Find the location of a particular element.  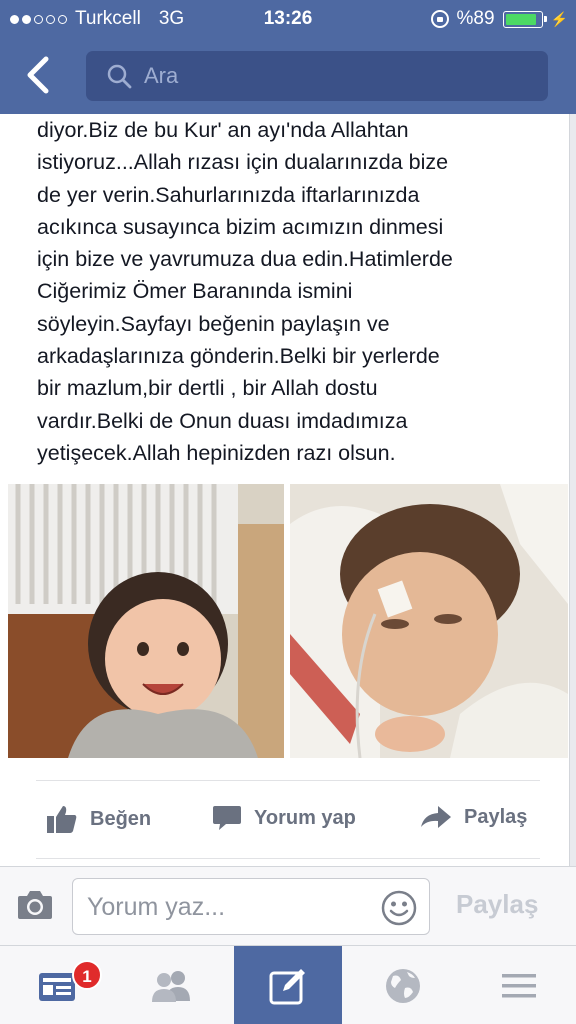

friends-icon is located at coordinates (171, 986).